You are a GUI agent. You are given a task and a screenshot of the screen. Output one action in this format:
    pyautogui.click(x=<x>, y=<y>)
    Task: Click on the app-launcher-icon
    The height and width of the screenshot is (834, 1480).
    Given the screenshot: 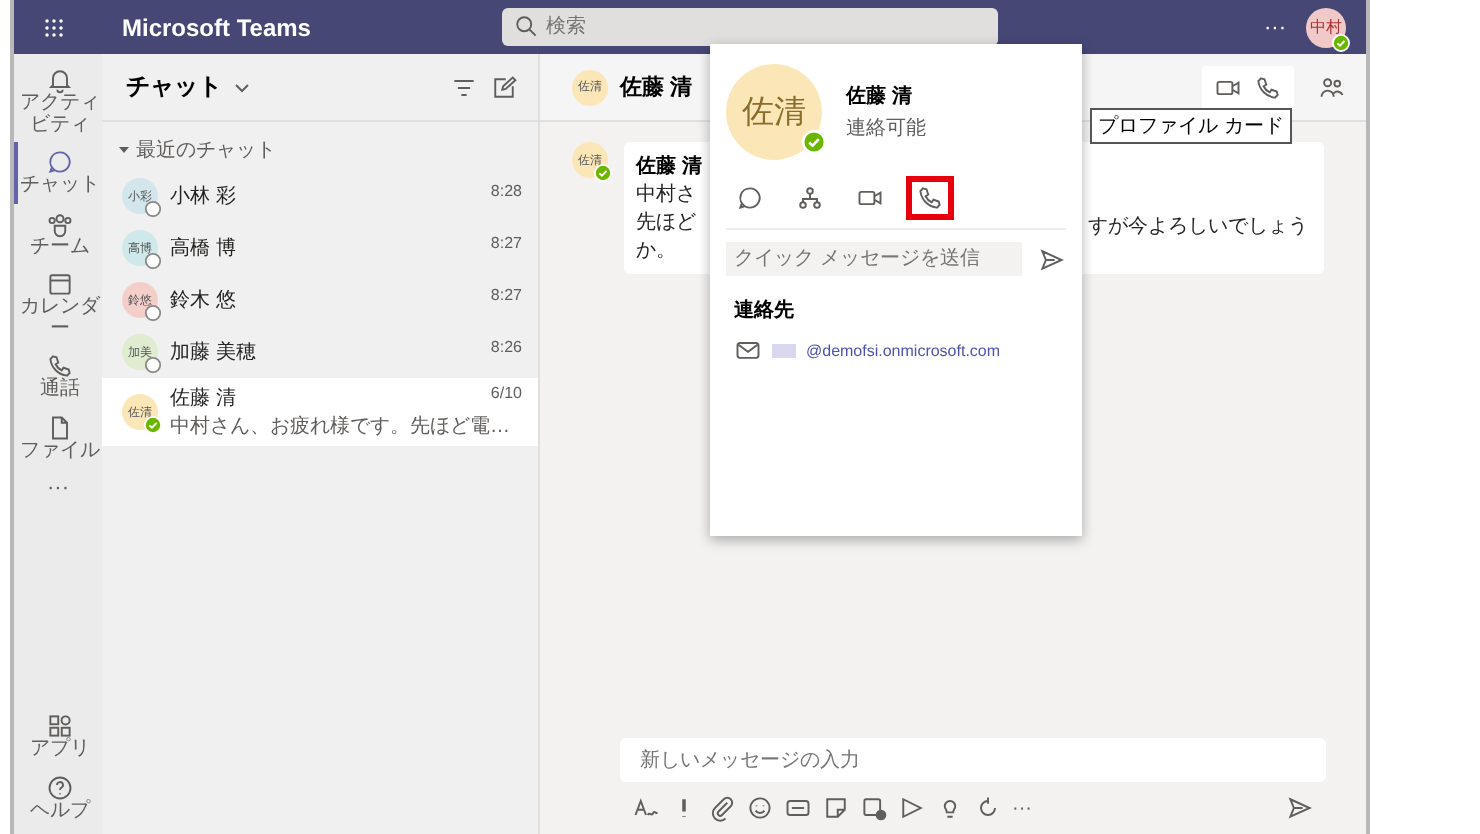 What is the action you would take?
    pyautogui.click(x=54, y=27)
    